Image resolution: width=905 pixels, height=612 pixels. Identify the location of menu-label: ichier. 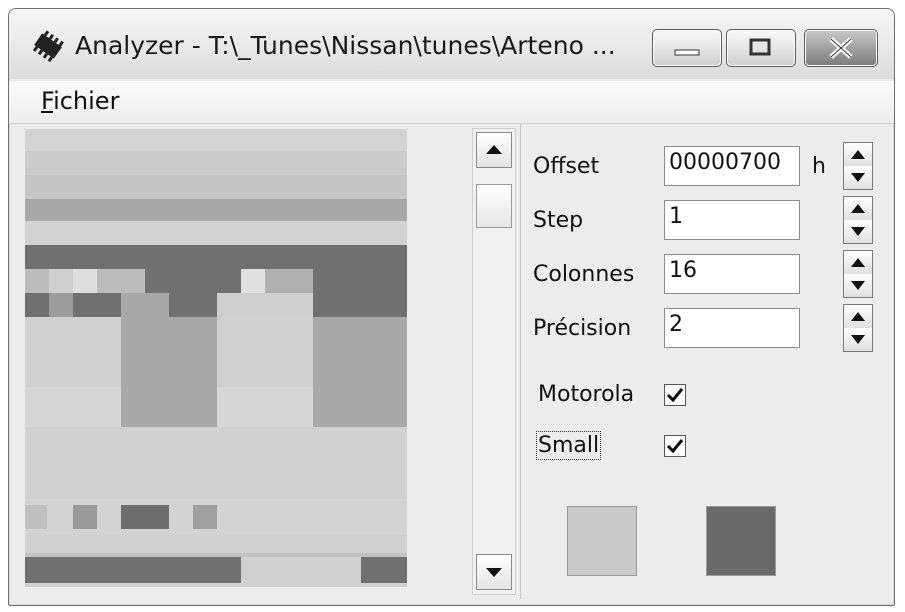
(86, 101).